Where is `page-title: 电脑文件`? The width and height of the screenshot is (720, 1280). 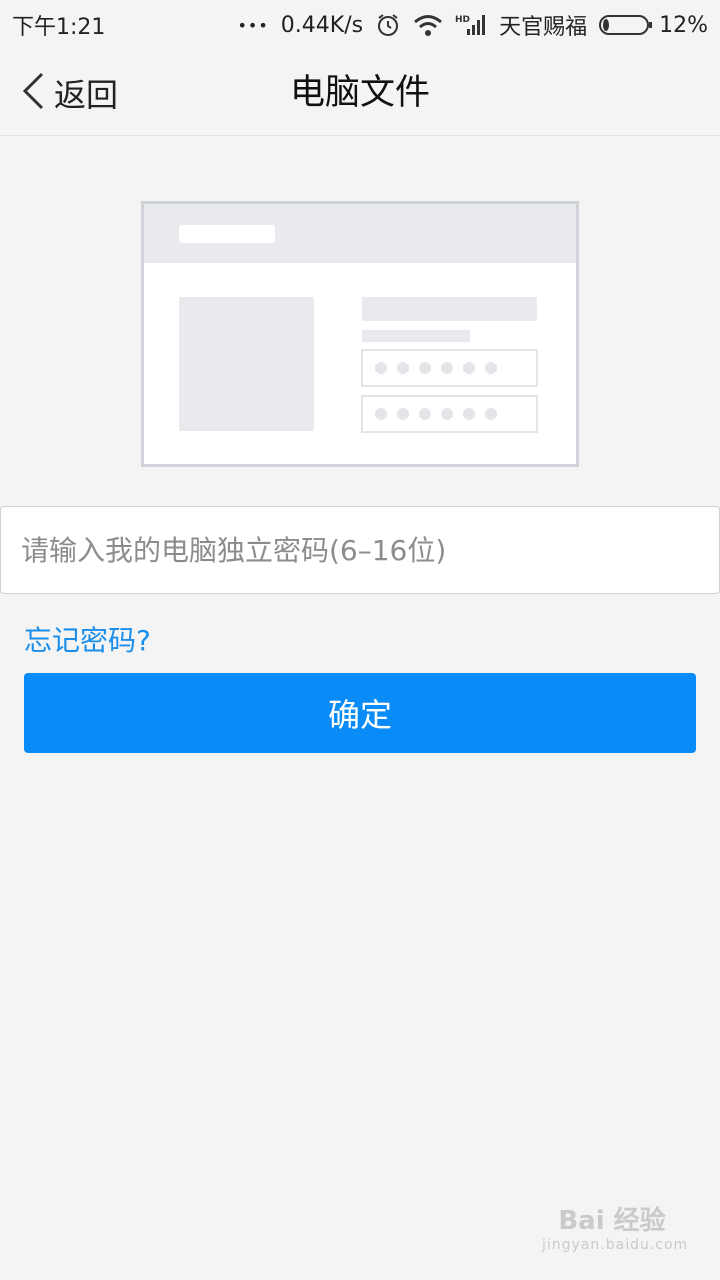
page-title: 电脑文件 is located at coordinates (359, 93).